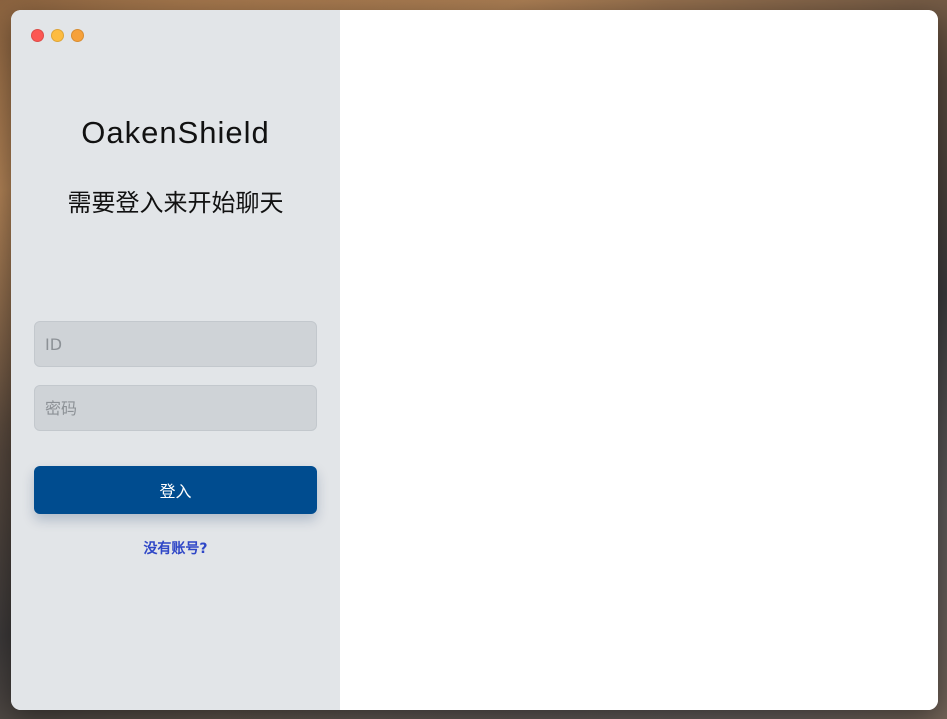  What do you see at coordinates (175, 490) in the screenshot?
I see `login-button: 登入` at bounding box center [175, 490].